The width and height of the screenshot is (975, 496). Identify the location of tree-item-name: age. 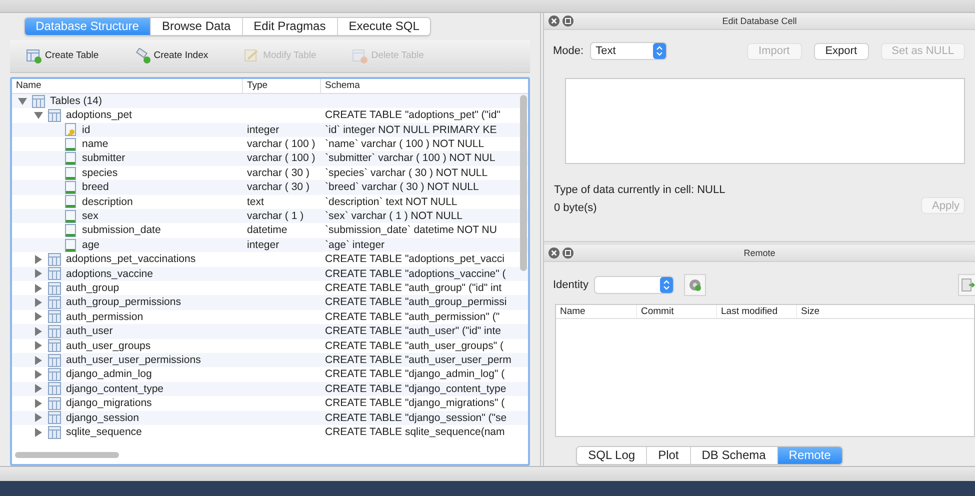
(91, 245).